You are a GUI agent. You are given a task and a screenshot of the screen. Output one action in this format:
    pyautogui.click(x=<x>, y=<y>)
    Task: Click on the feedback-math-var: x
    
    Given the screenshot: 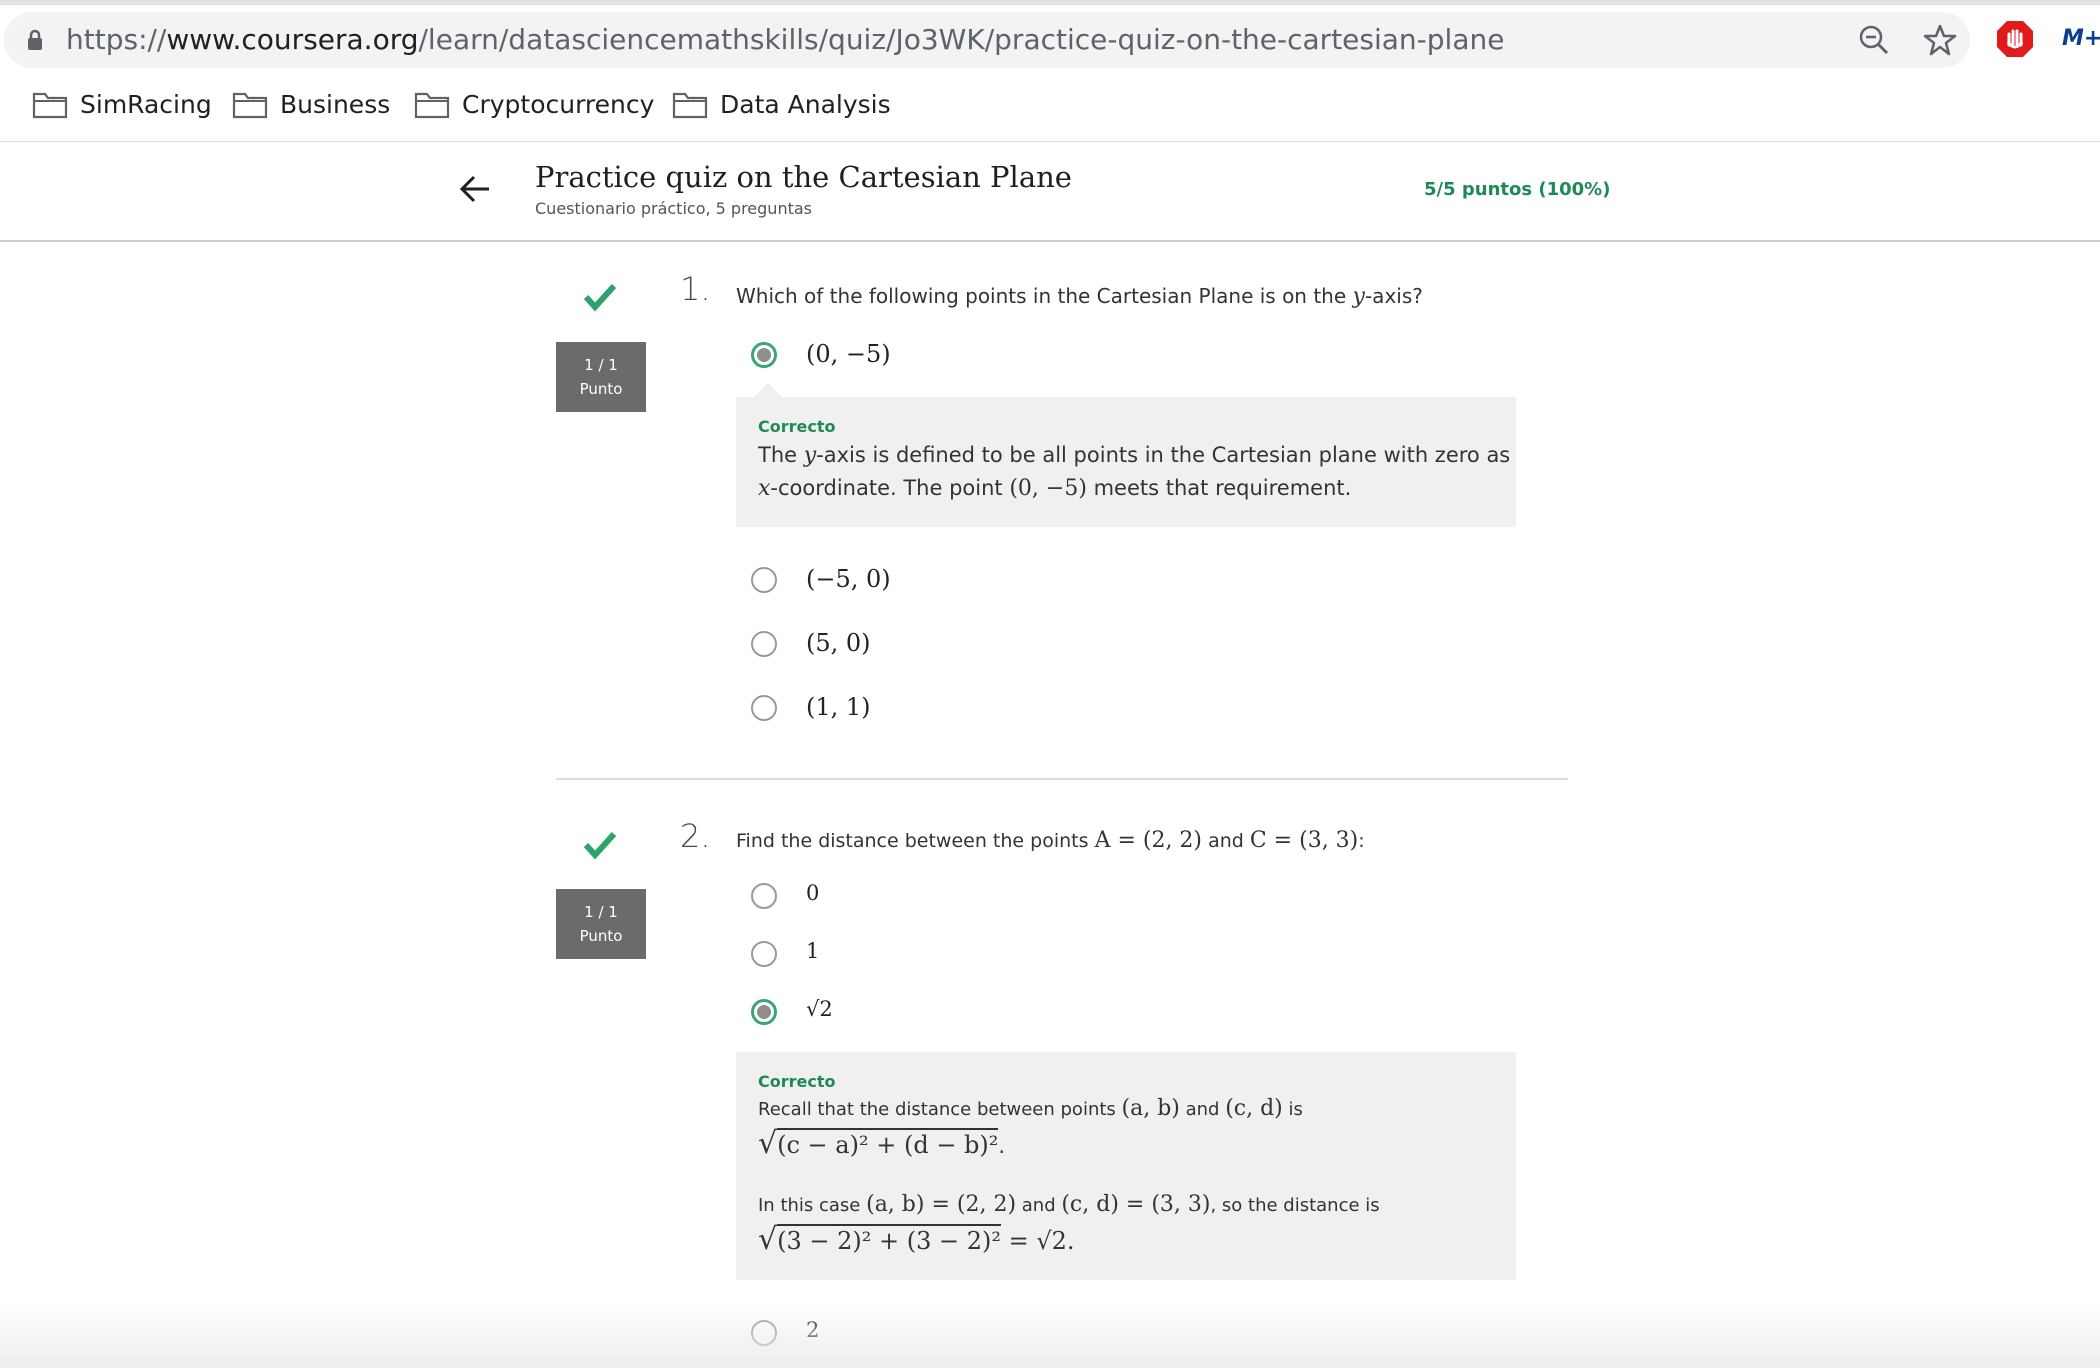 What is the action you would take?
    pyautogui.click(x=764, y=488)
    